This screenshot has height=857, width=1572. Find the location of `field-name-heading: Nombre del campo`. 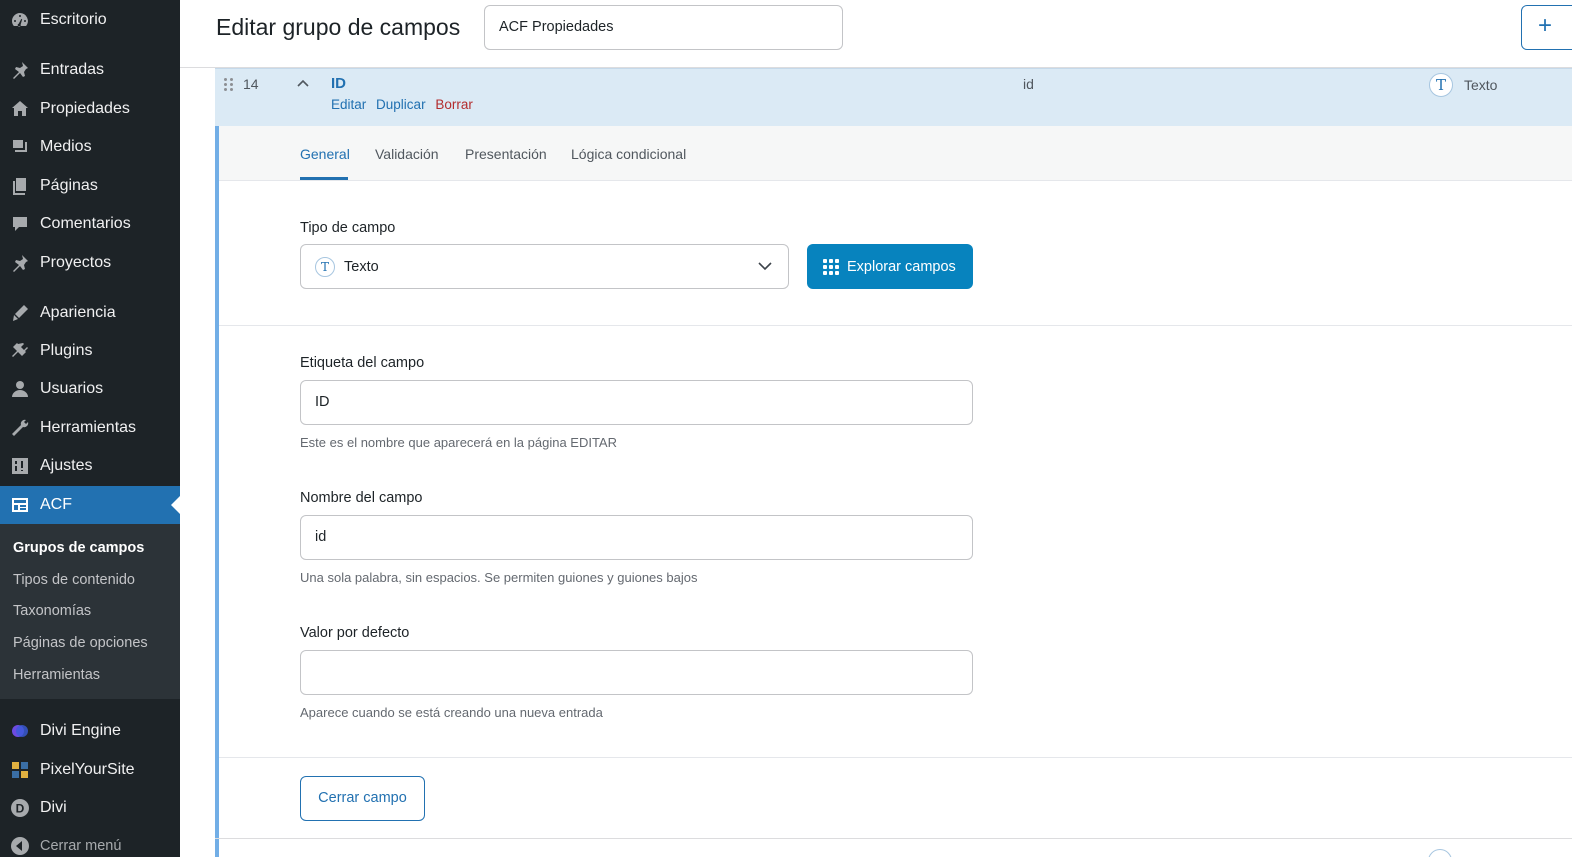

field-name-heading: Nombre del campo is located at coordinates (361, 498).